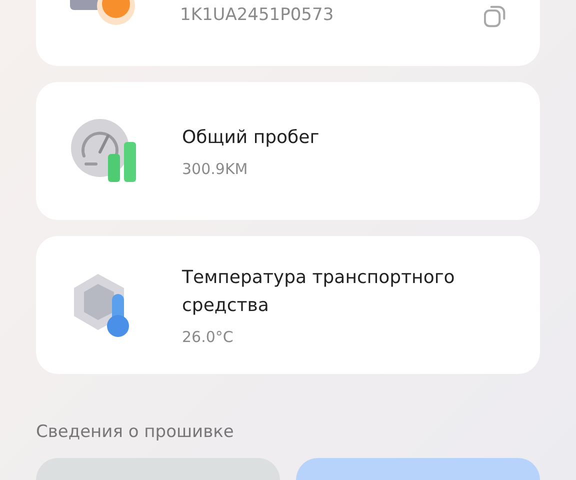 The height and width of the screenshot is (480, 576). What do you see at coordinates (495, 16) in the screenshot?
I see `copy-icon` at bounding box center [495, 16].